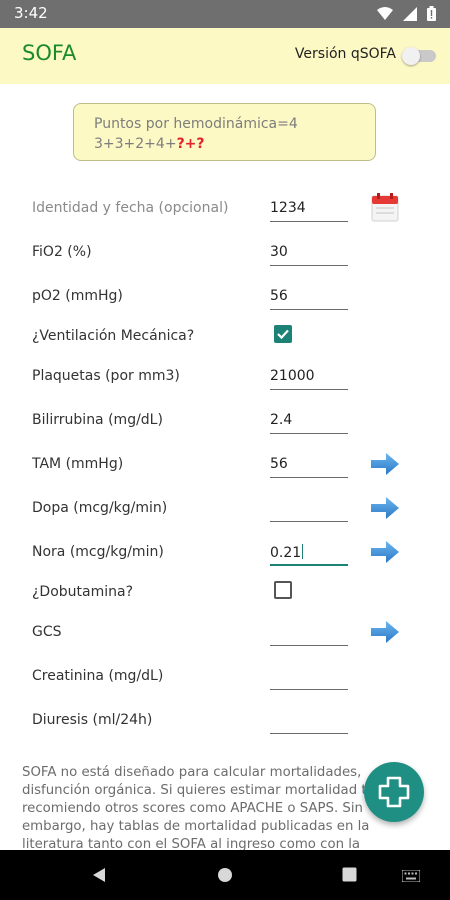 The width and height of the screenshot is (450, 900). I want to click on home-icon, so click(225, 875).